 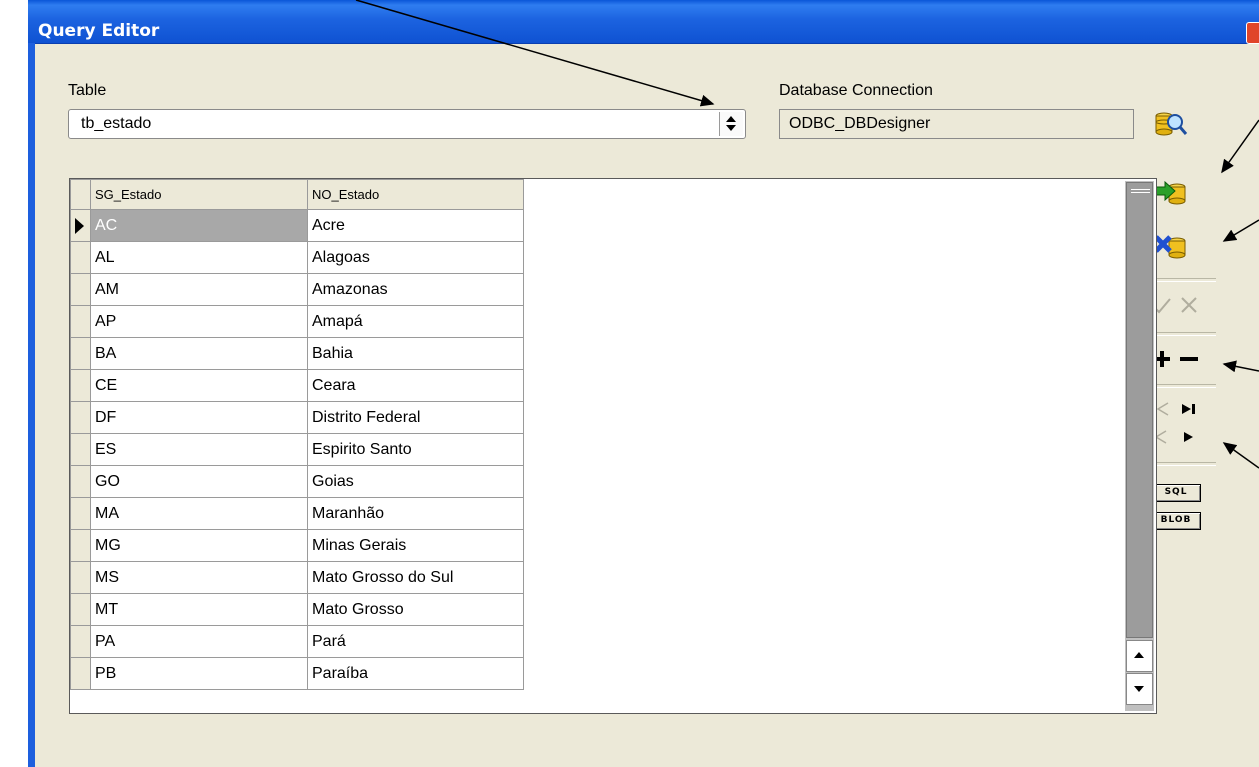 I want to click on database-connection-value: ODBC_DBDesigner, so click(x=860, y=123).